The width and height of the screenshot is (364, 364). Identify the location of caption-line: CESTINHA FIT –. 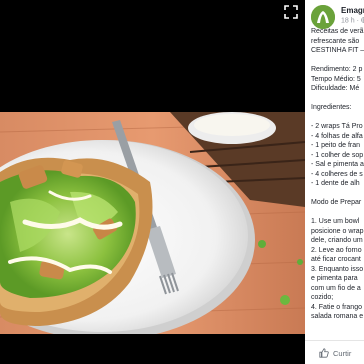
(337, 50).